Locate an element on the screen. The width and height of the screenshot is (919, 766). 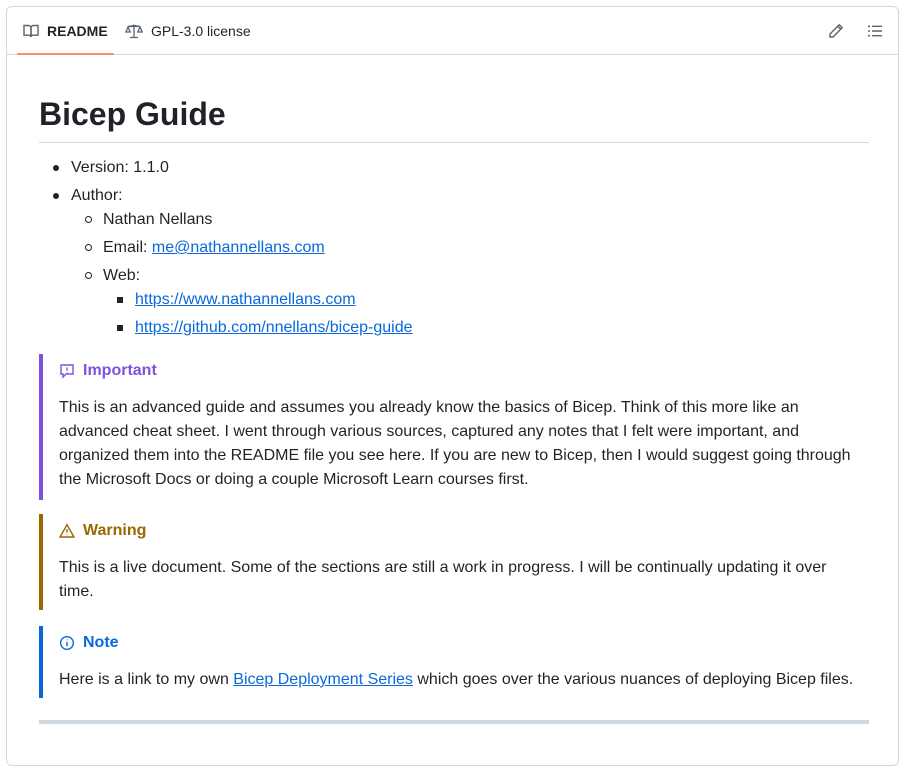
alert-important-bar is located at coordinates (41, 427).